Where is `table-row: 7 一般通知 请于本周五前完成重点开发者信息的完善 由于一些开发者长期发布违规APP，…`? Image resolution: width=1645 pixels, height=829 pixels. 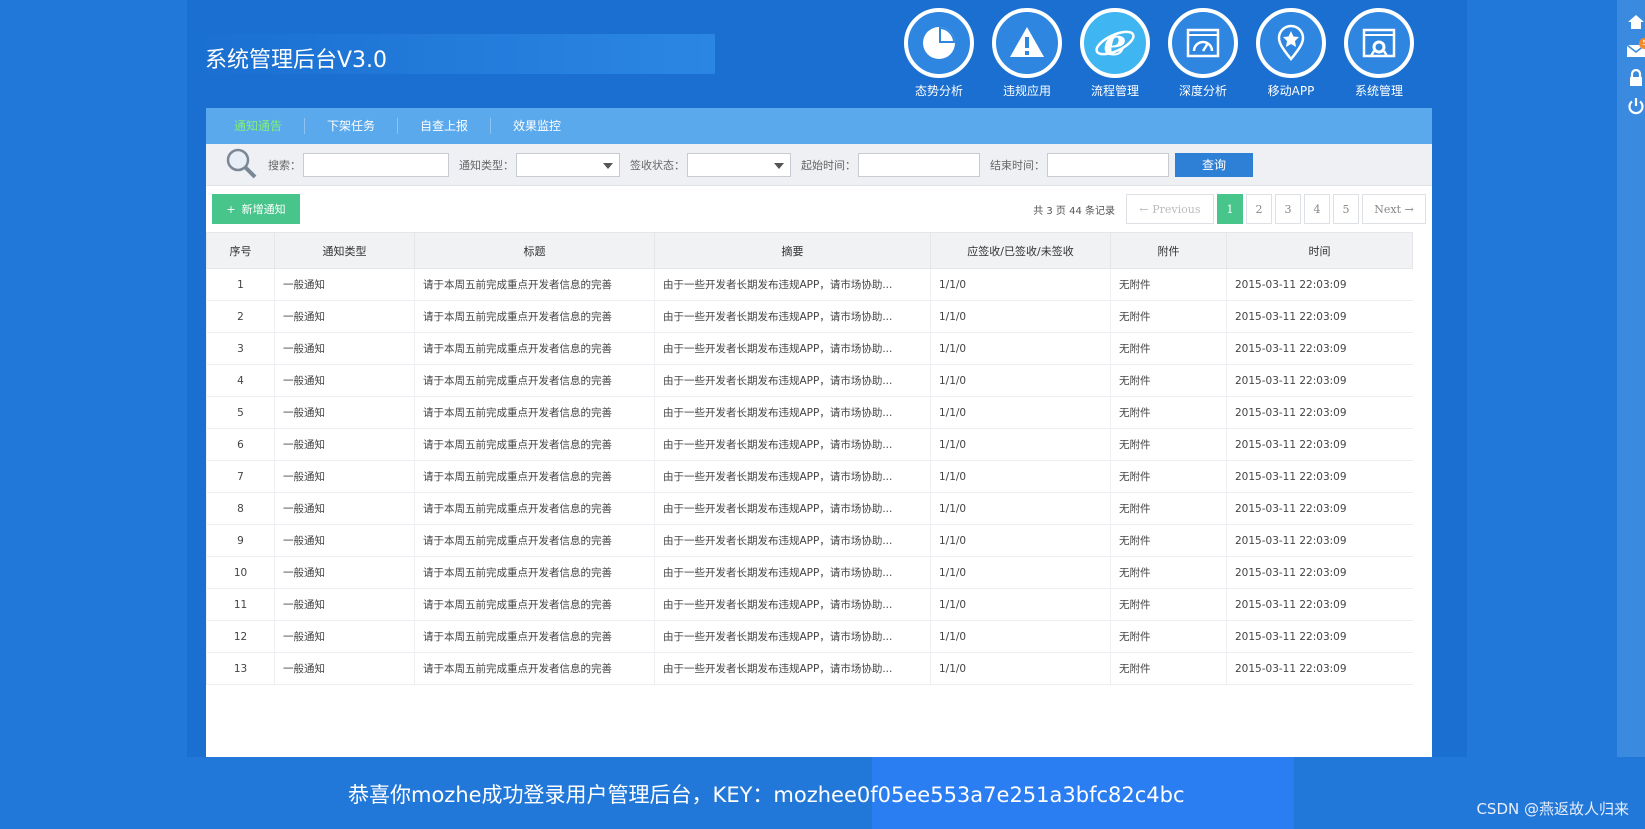
table-row: 7 一般通知 请于本周五前完成重点开发者信息的完善 由于一些开发者长期发布违规APP，… is located at coordinates (809, 476).